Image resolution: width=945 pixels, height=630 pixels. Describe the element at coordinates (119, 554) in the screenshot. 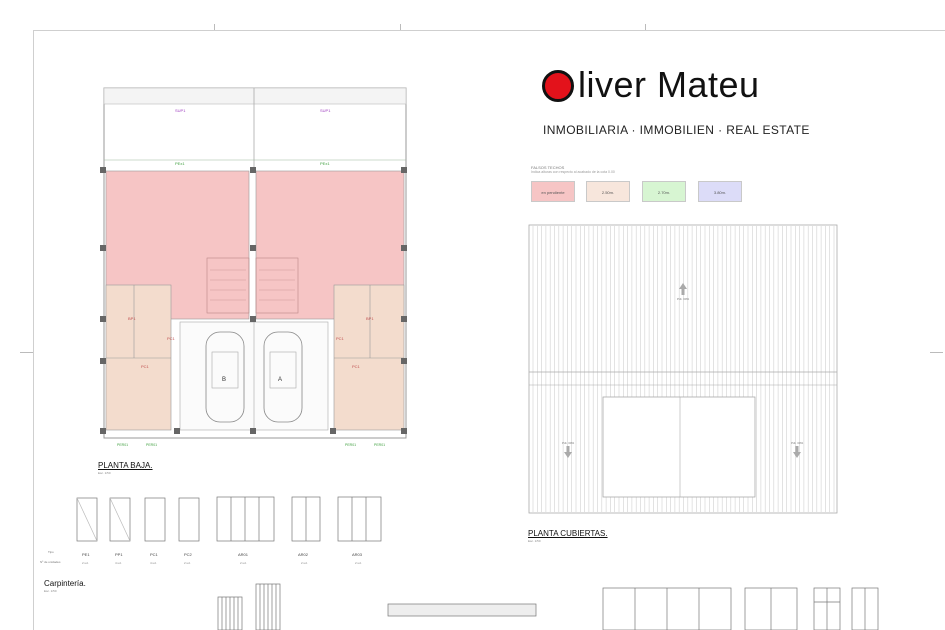

I see `carpentry-code-pp1: PP1` at that location.